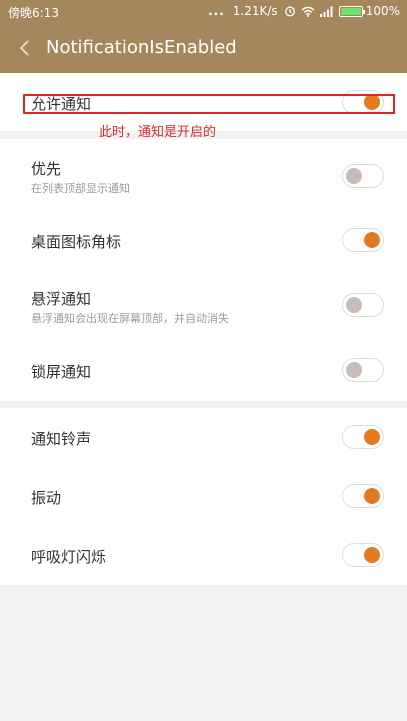 Image resolution: width=407 pixels, height=721 pixels. Describe the element at coordinates (290, 11) in the screenshot. I see `alarm-clock-icon` at that location.